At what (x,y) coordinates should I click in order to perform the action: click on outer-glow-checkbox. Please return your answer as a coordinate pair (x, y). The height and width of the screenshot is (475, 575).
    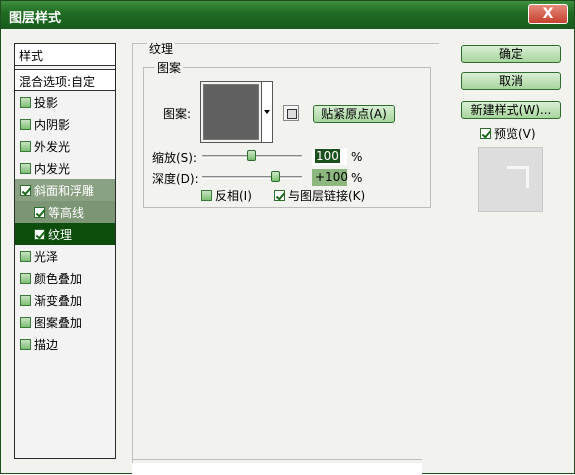
    Looking at the image, I should click on (25, 146).